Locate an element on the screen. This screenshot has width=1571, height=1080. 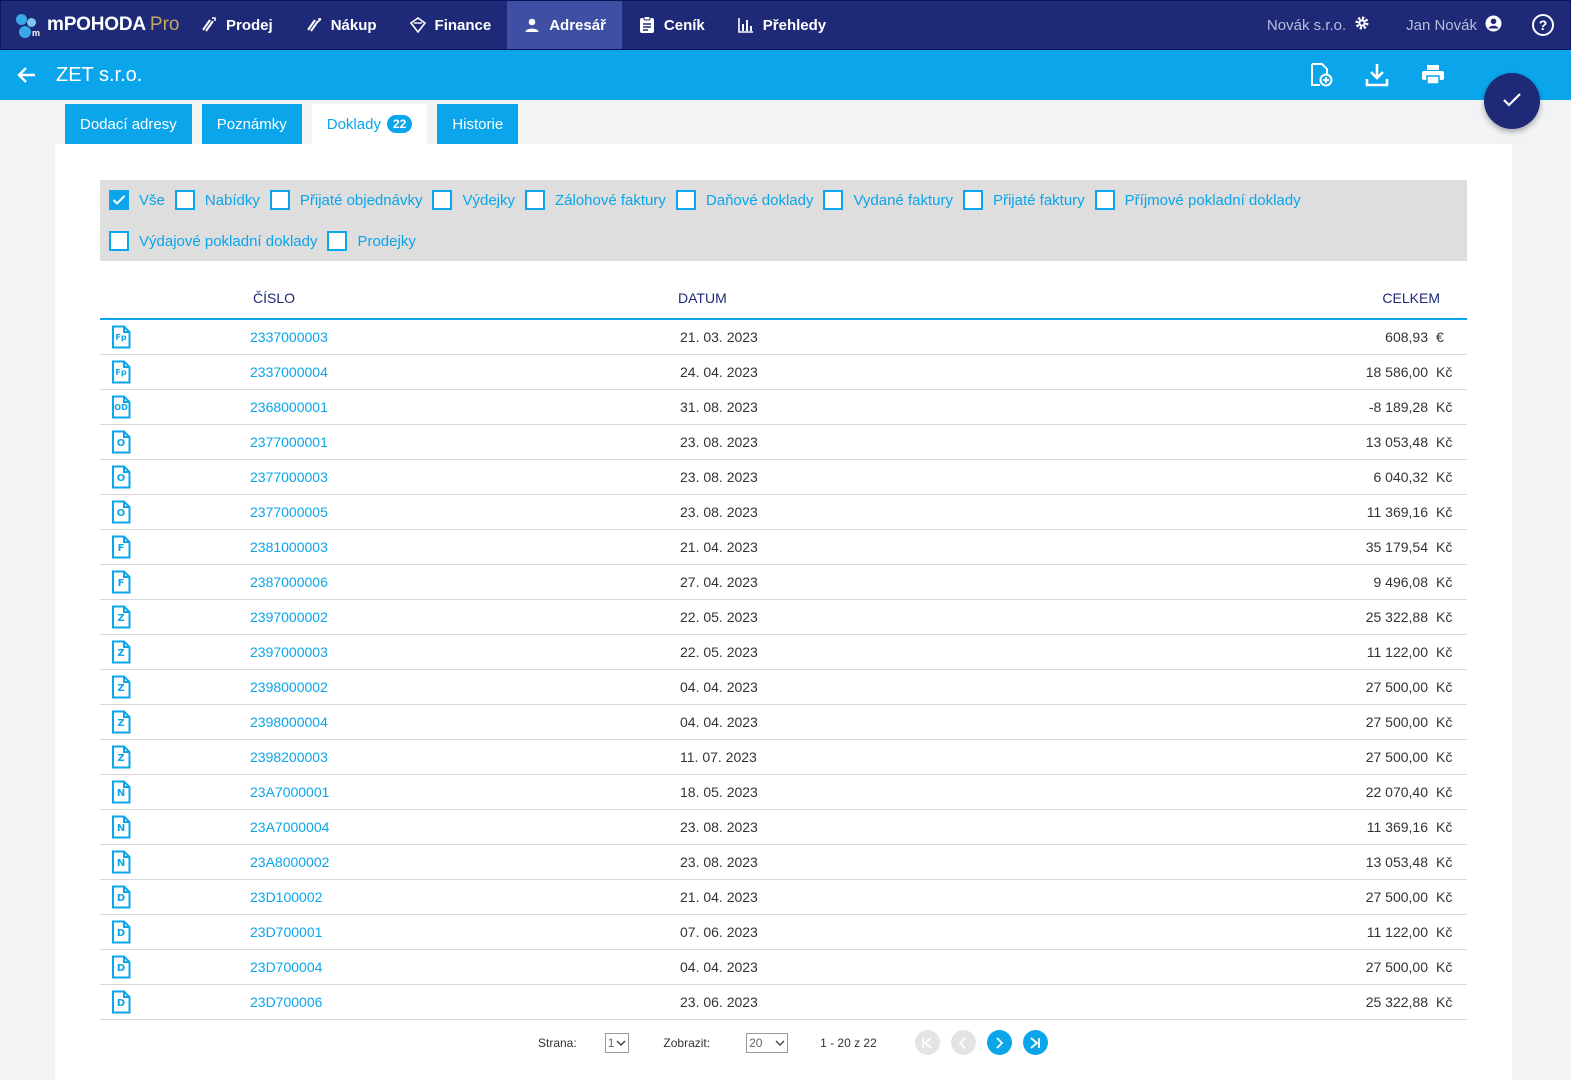
table-row: D 23D700001 07. 06. 2023 11 122,00 Kč is located at coordinates (783, 932).